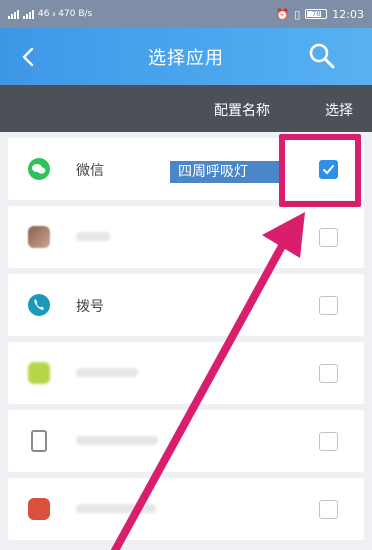 The width and height of the screenshot is (372, 550). What do you see at coordinates (39, 441) in the screenshot?
I see `sim-card-icon` at bounding box center [39, 441].